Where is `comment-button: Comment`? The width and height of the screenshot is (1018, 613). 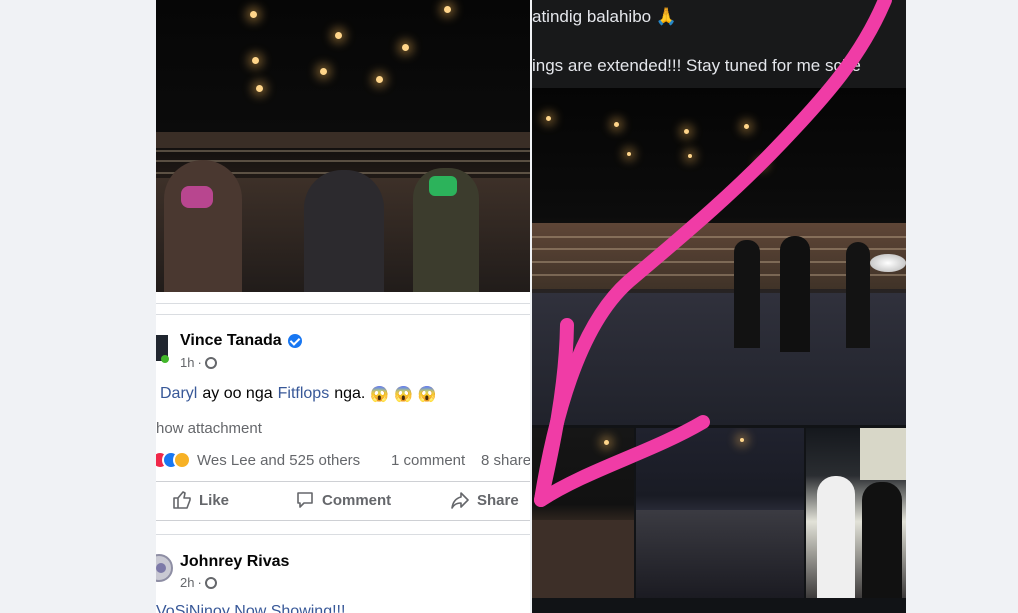
comment-button: Comment is located at coordinates (343, 500).